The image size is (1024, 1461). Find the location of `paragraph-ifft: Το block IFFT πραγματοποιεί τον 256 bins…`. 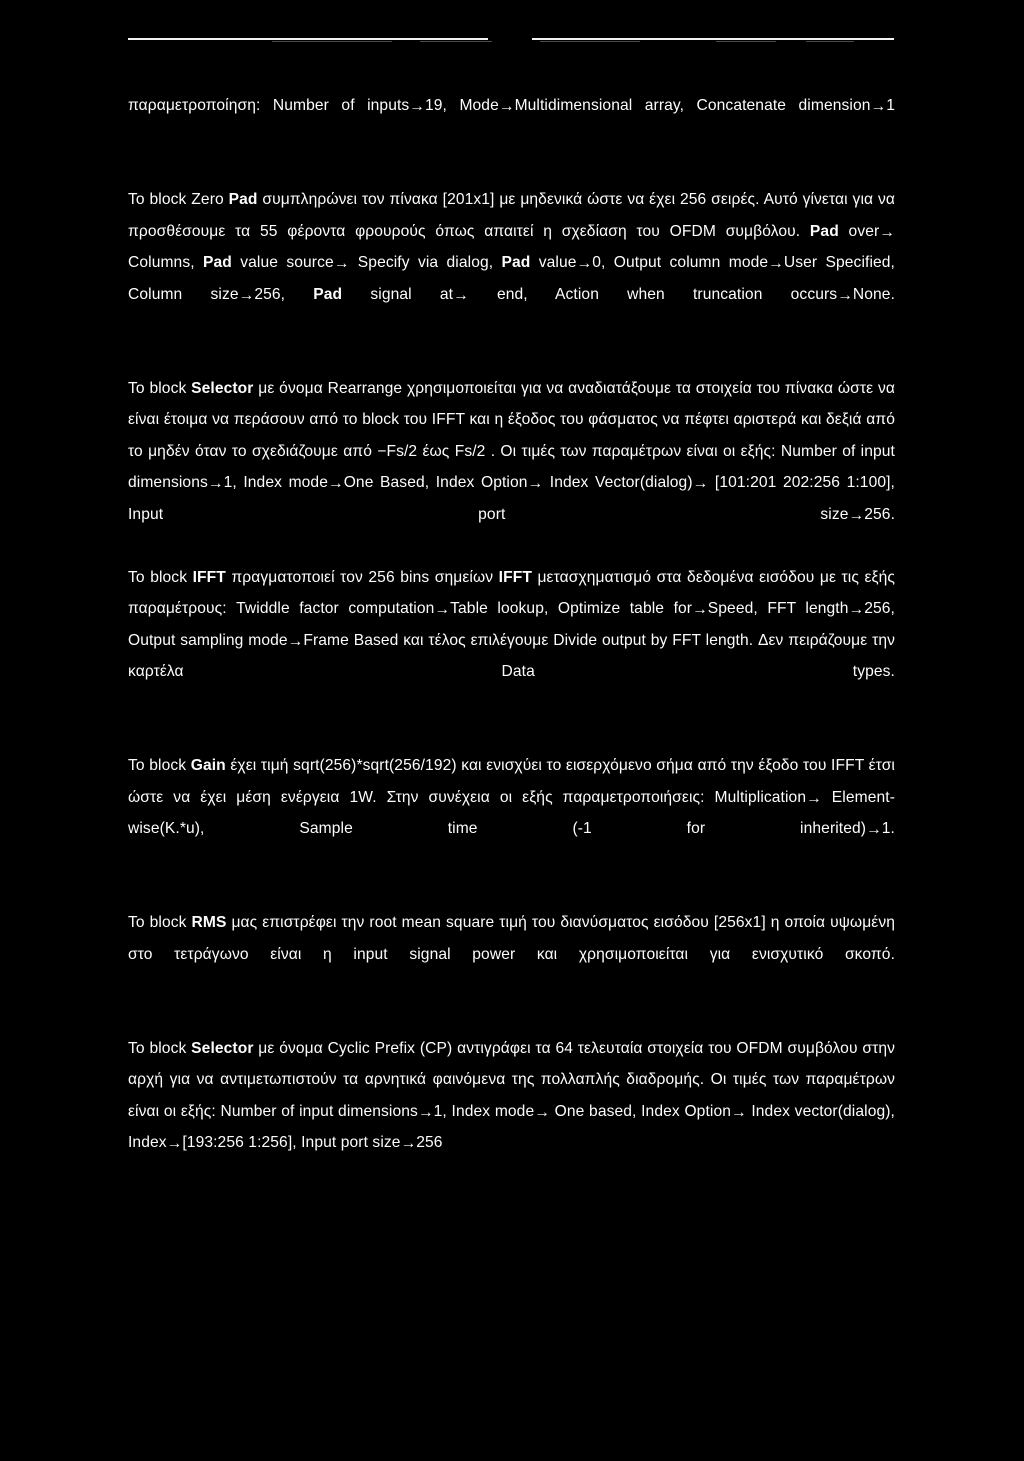

paragraph-ifft: Το block IFFT πραγματοποιεί τον 256 bins… is located at coordinates (512, 624).